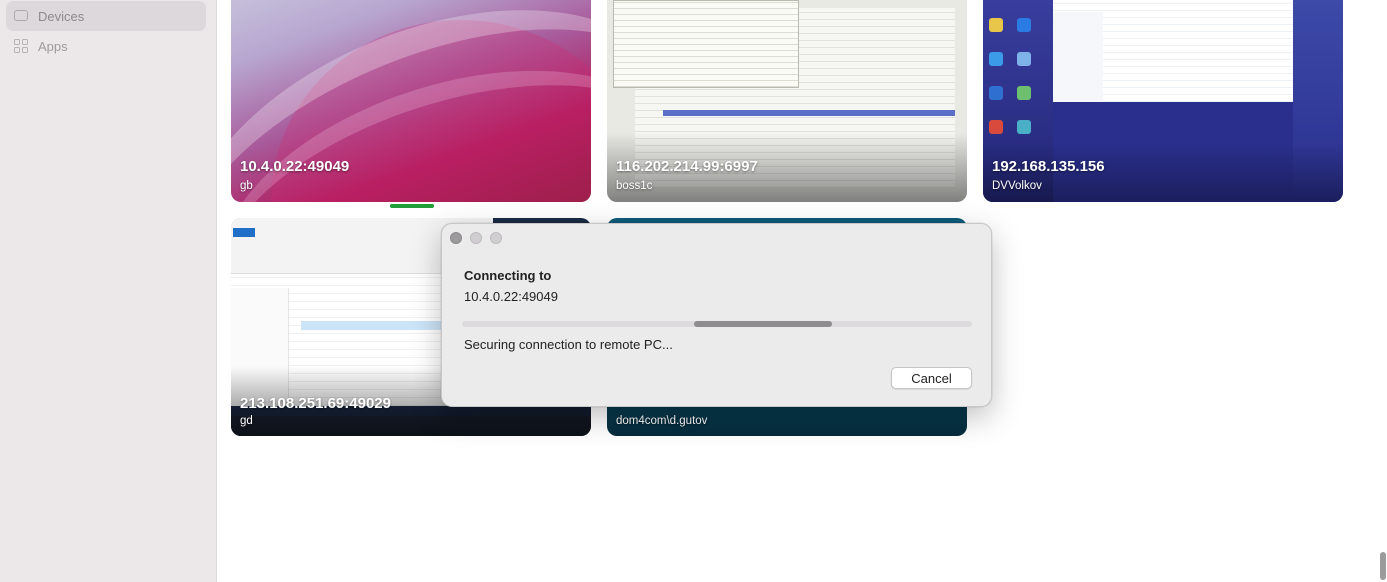 The width and height of the screenshot is (1387, 582). Describe the element at coordinates (1017, 186) in the screenshot. I see `device-user: DVVolkov` at that location.